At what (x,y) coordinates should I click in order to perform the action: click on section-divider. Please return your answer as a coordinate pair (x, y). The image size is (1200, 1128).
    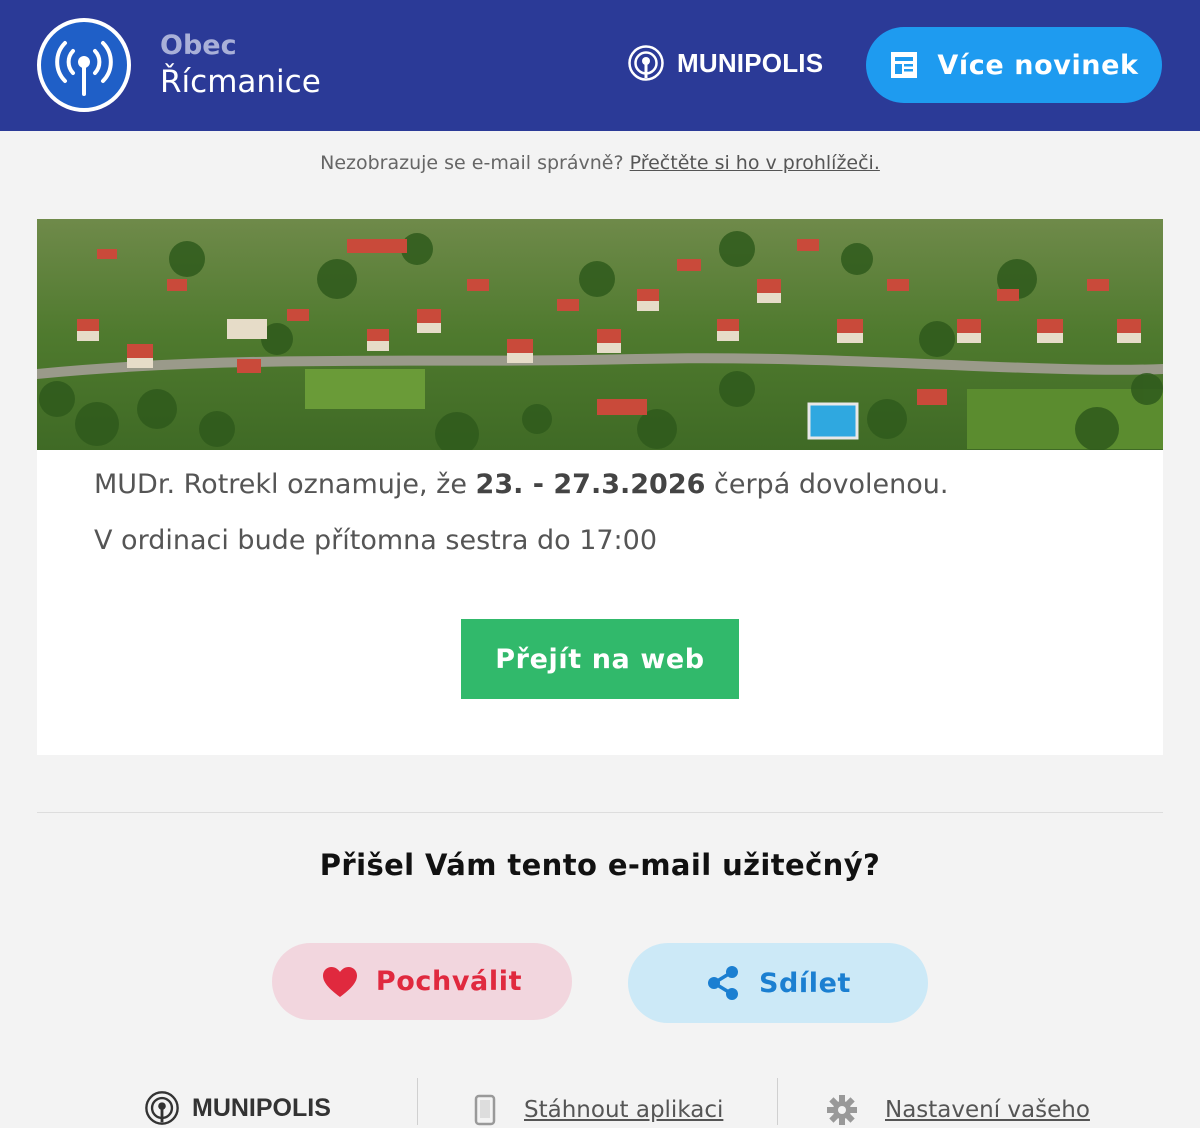
    Looking at the image, I should click on (600, 812).